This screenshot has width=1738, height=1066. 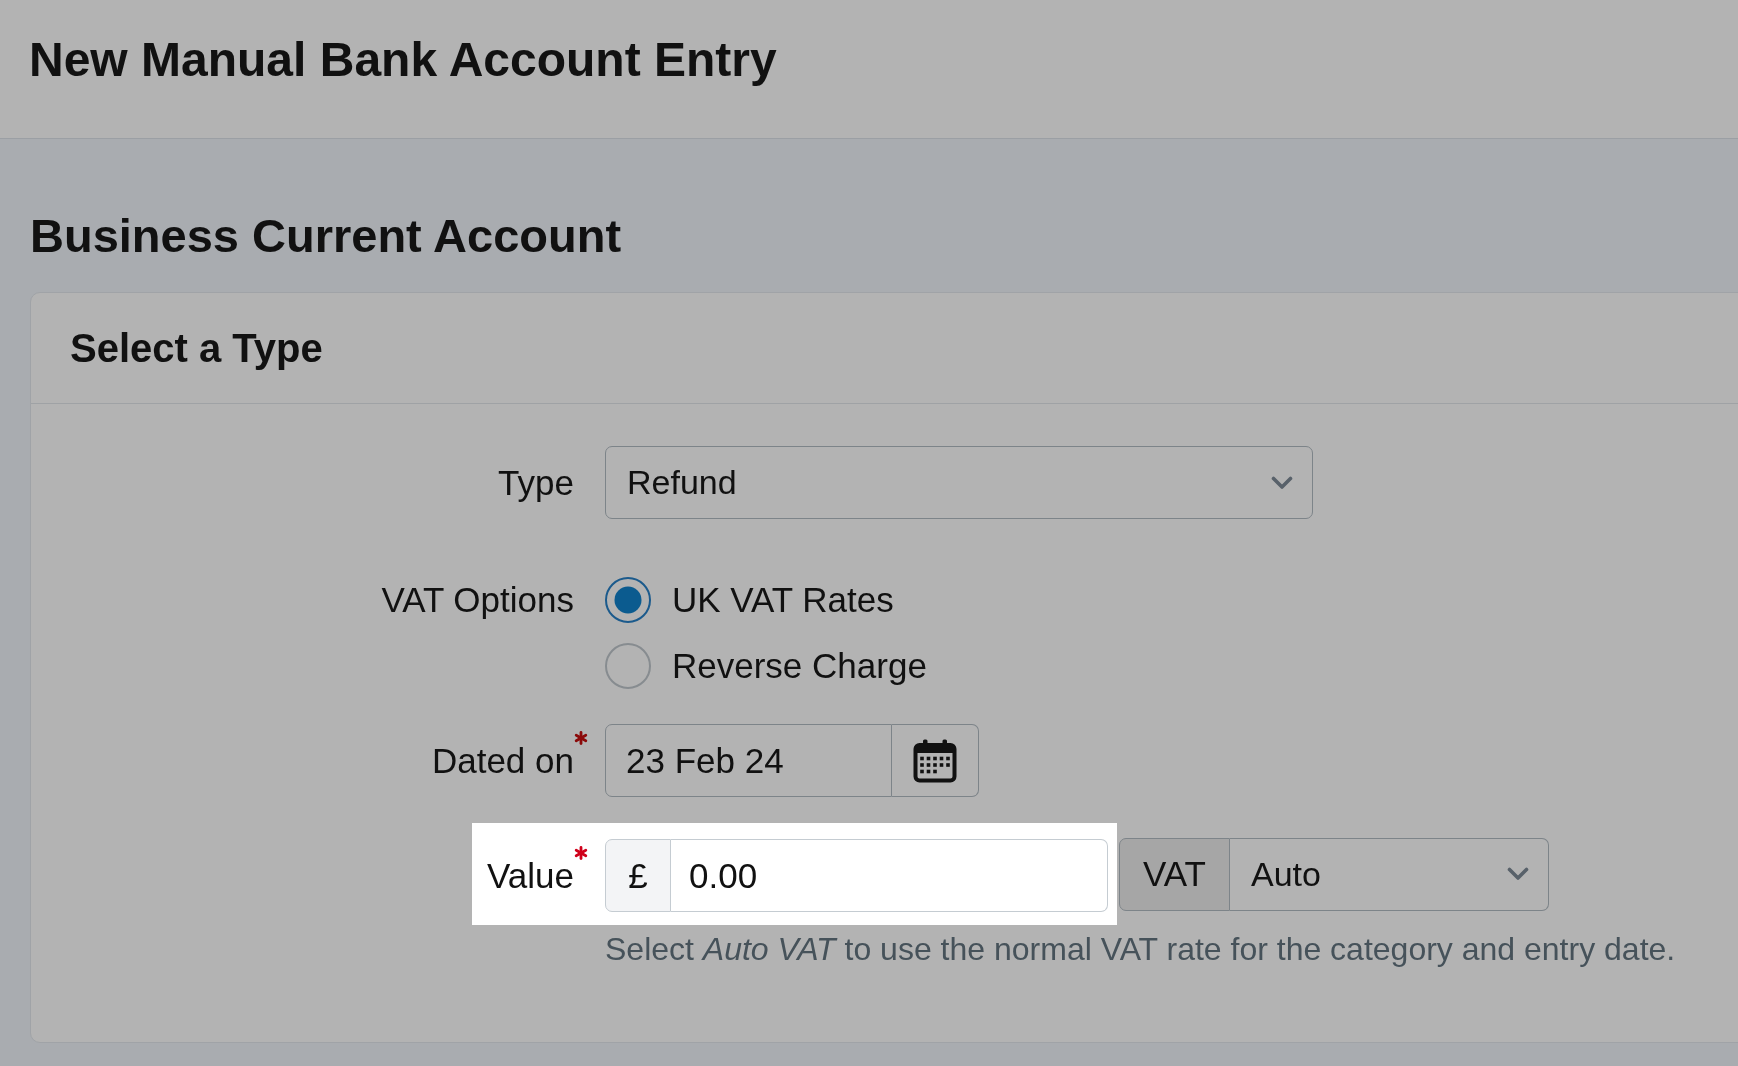 What do you see at coordinates (403, 60) in the screenshot?
I see `page-title: New Manual Bank Account Entry` at bounding box center [403, 60].